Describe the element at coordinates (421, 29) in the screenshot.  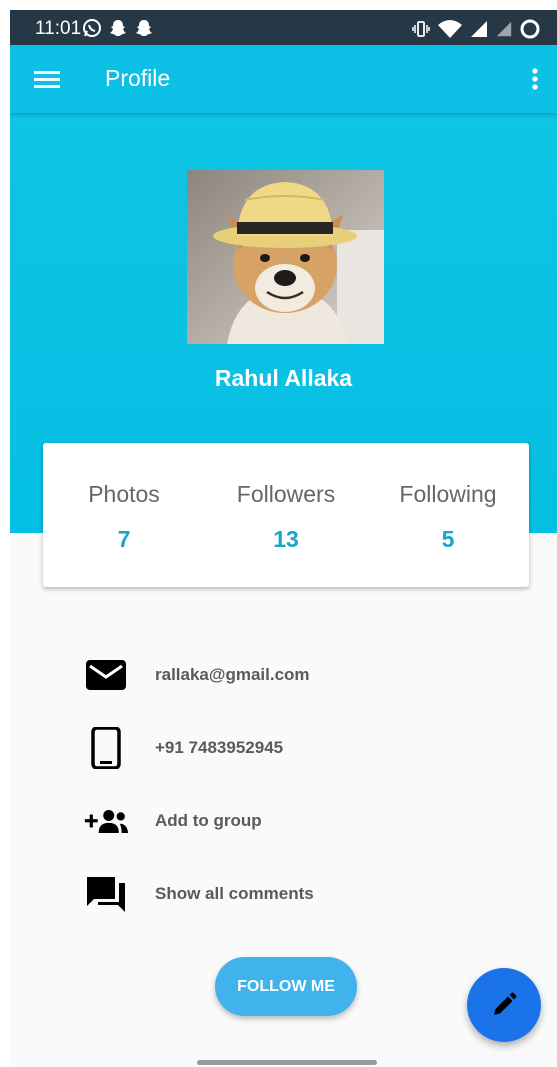
I see `vibrate-icon` at that location.